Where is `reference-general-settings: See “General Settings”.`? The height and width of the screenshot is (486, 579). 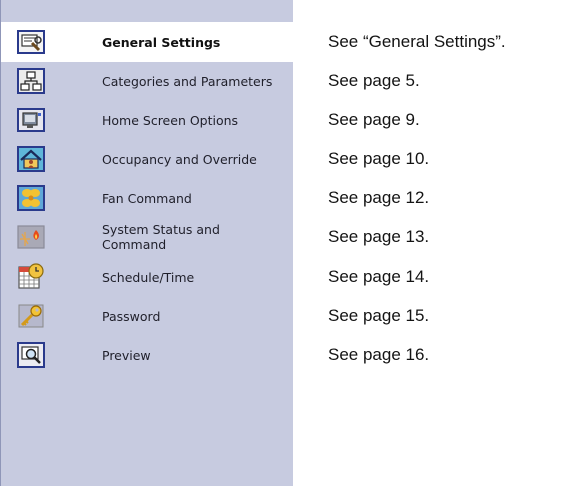 reference-general-settings: See “General Settings”. is located at coordinates (417, 41).